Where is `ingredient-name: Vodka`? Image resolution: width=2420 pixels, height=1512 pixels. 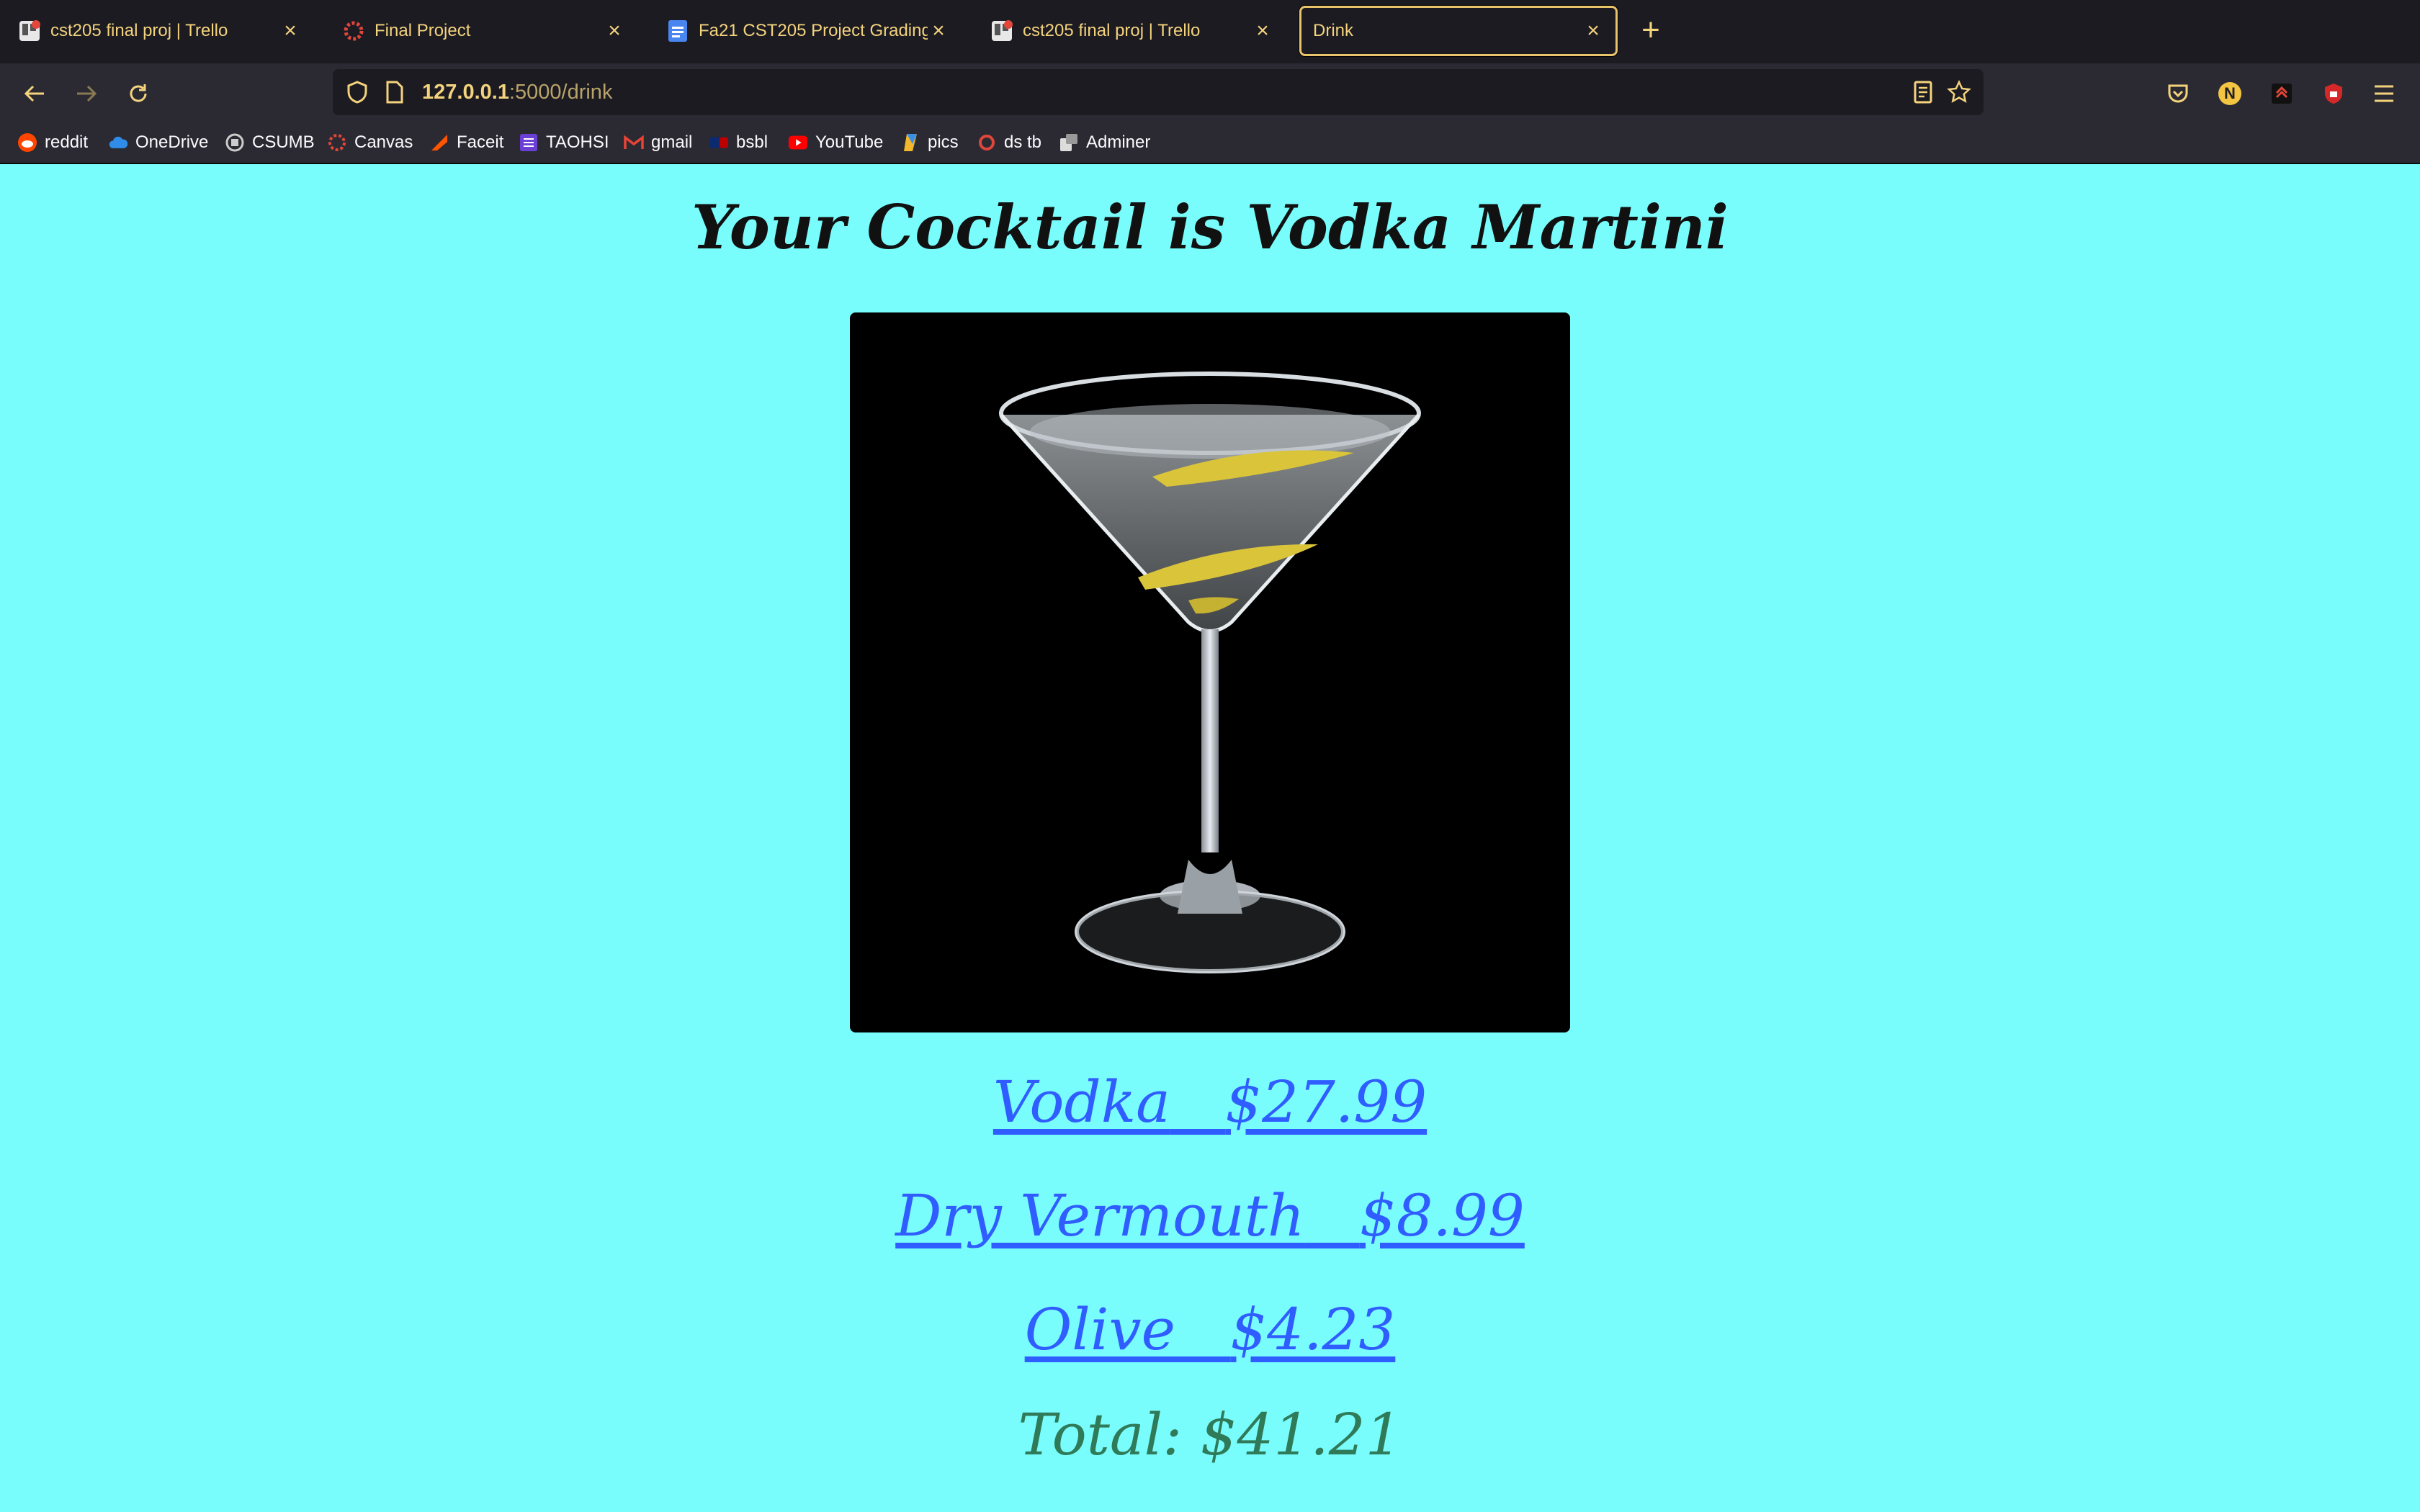 ingredient-name: Vodka is located at coordinates (1081, 1101).